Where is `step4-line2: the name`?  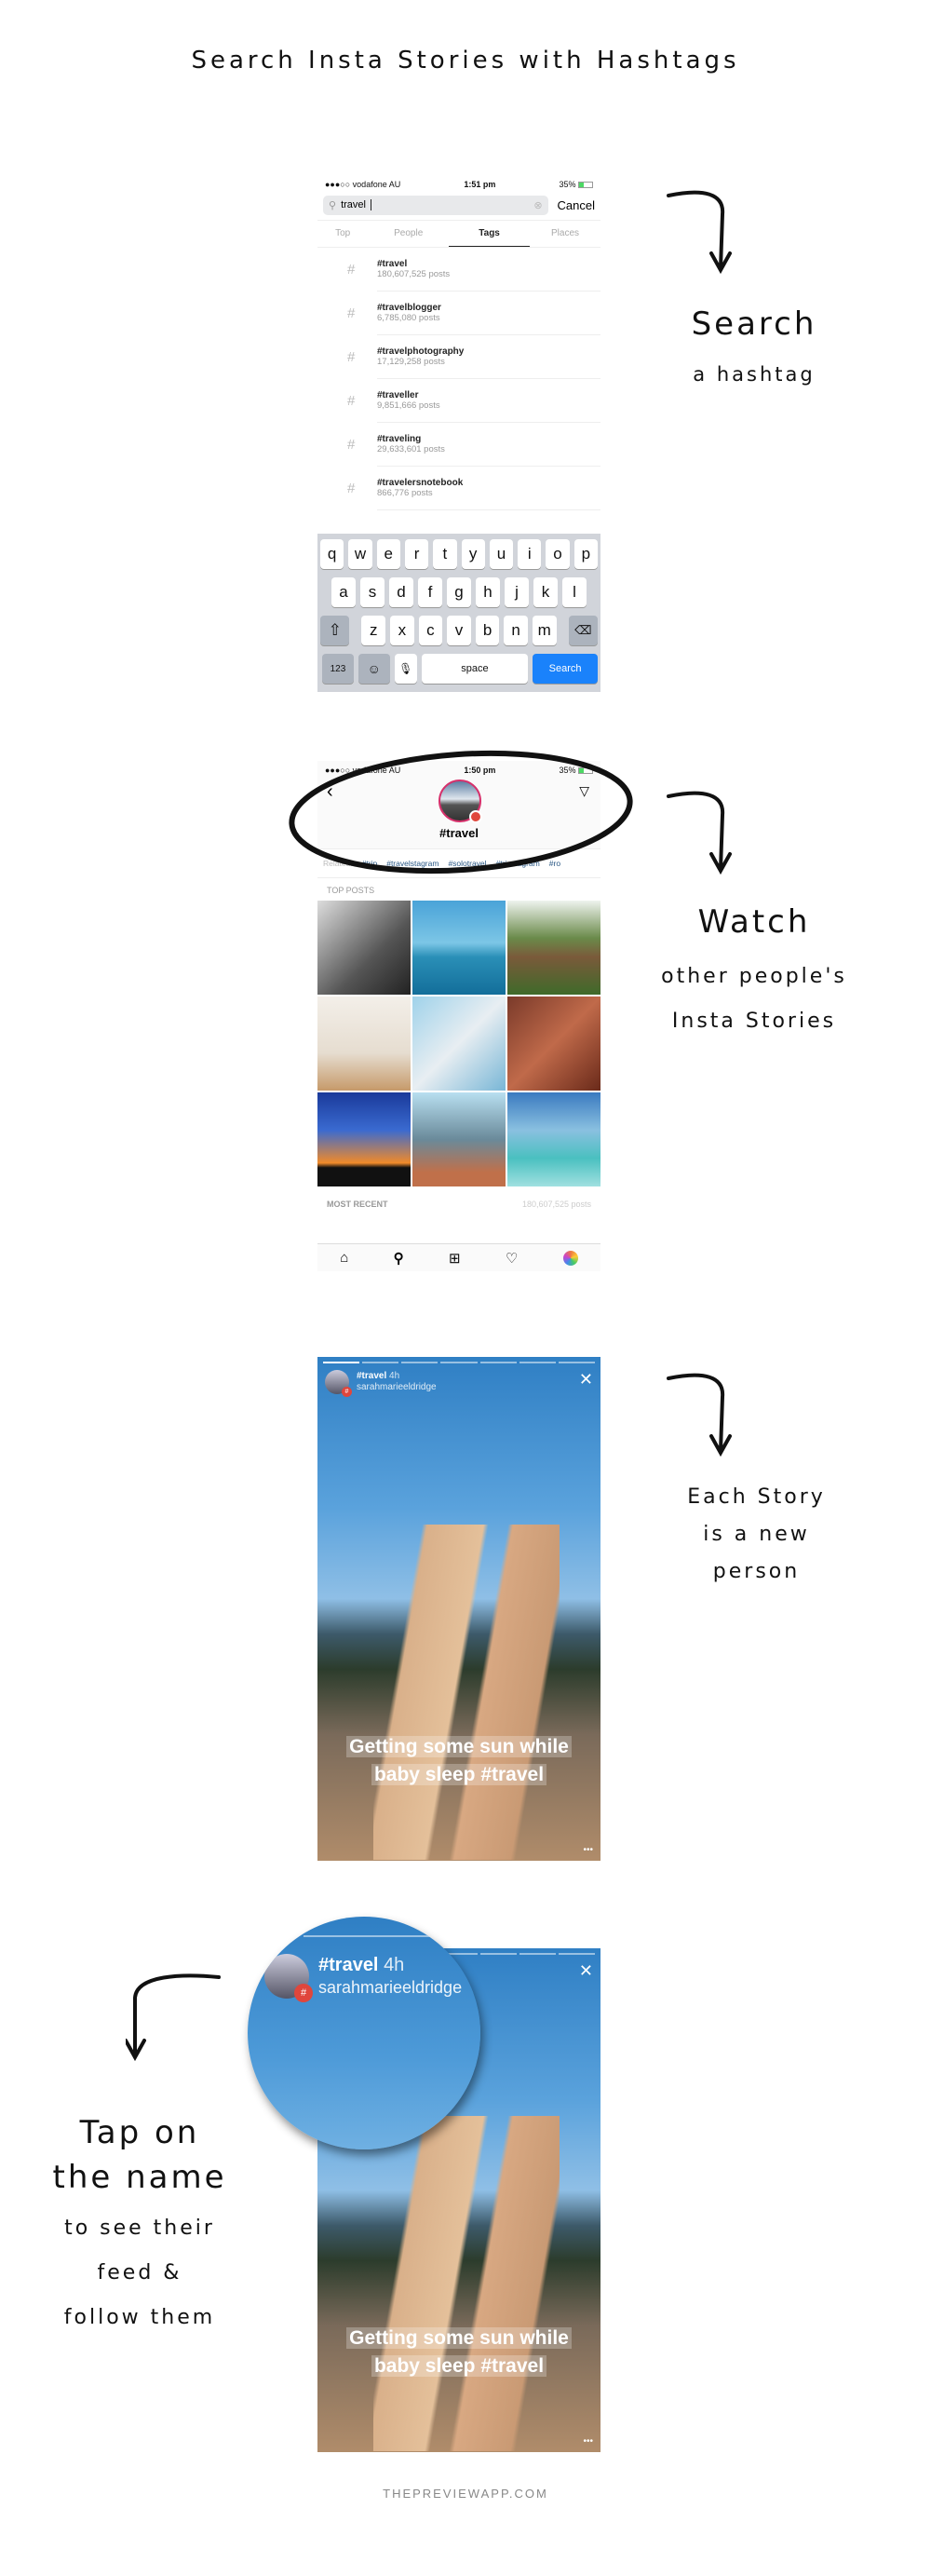
step4-line2: the name is located at coordinates (139, 2177).